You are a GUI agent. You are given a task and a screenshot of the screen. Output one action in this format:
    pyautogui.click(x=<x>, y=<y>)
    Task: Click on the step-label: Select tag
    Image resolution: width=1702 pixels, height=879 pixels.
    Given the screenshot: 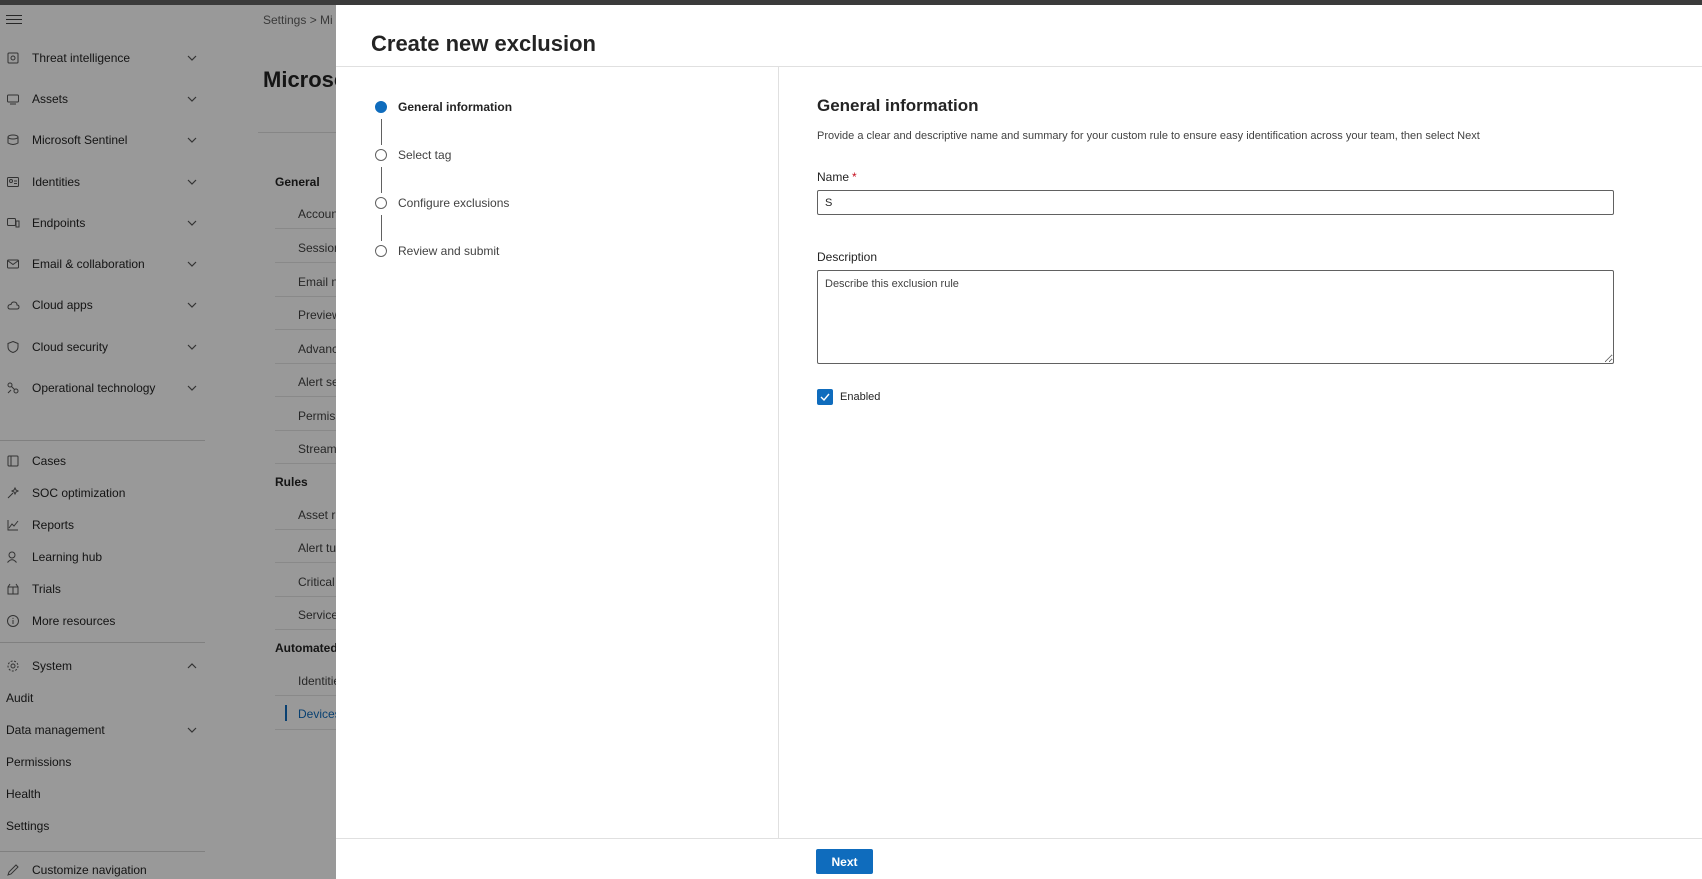 What is the action you would take?
    pyautogui.click(x=425, y=155)
    